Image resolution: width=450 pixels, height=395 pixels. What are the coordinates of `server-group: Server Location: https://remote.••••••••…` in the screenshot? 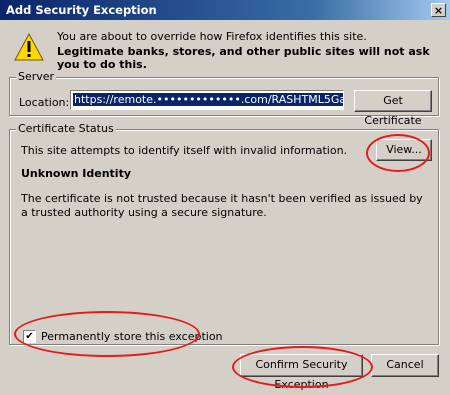 It's located at (224, 98).